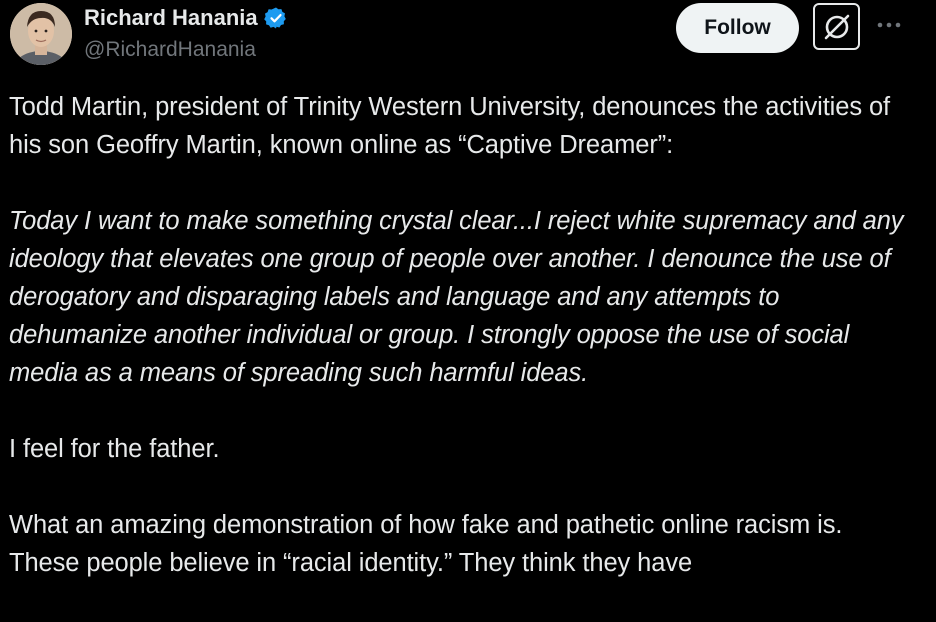  Describe the element at coordinates (171, 18) in the screenshot. I see `author-name: Richard Hanania` at that location.